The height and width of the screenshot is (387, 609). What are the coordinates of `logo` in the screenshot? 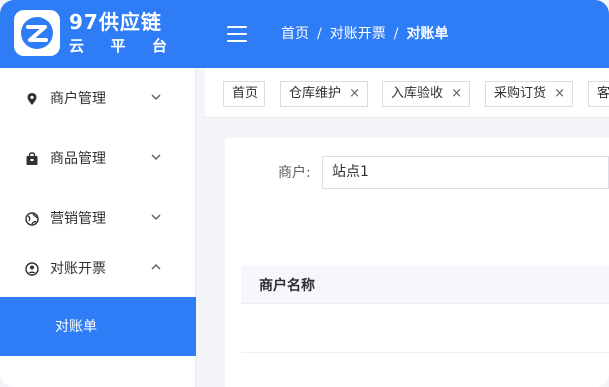 It's located at (37, 33).